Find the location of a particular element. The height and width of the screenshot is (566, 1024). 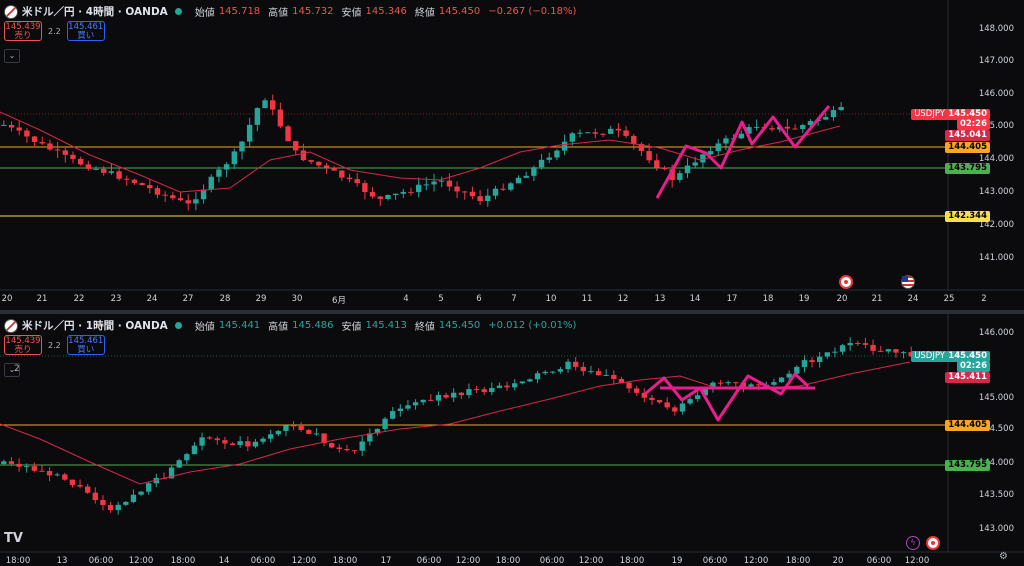

time-tick-label: 5 is located at coordinates (441, 299).